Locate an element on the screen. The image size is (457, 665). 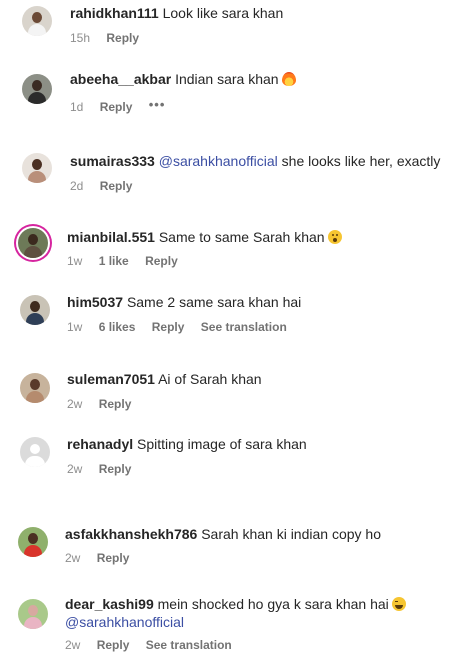
comment-body: Spitting image of sara khan is located at coordinates (222, 444).